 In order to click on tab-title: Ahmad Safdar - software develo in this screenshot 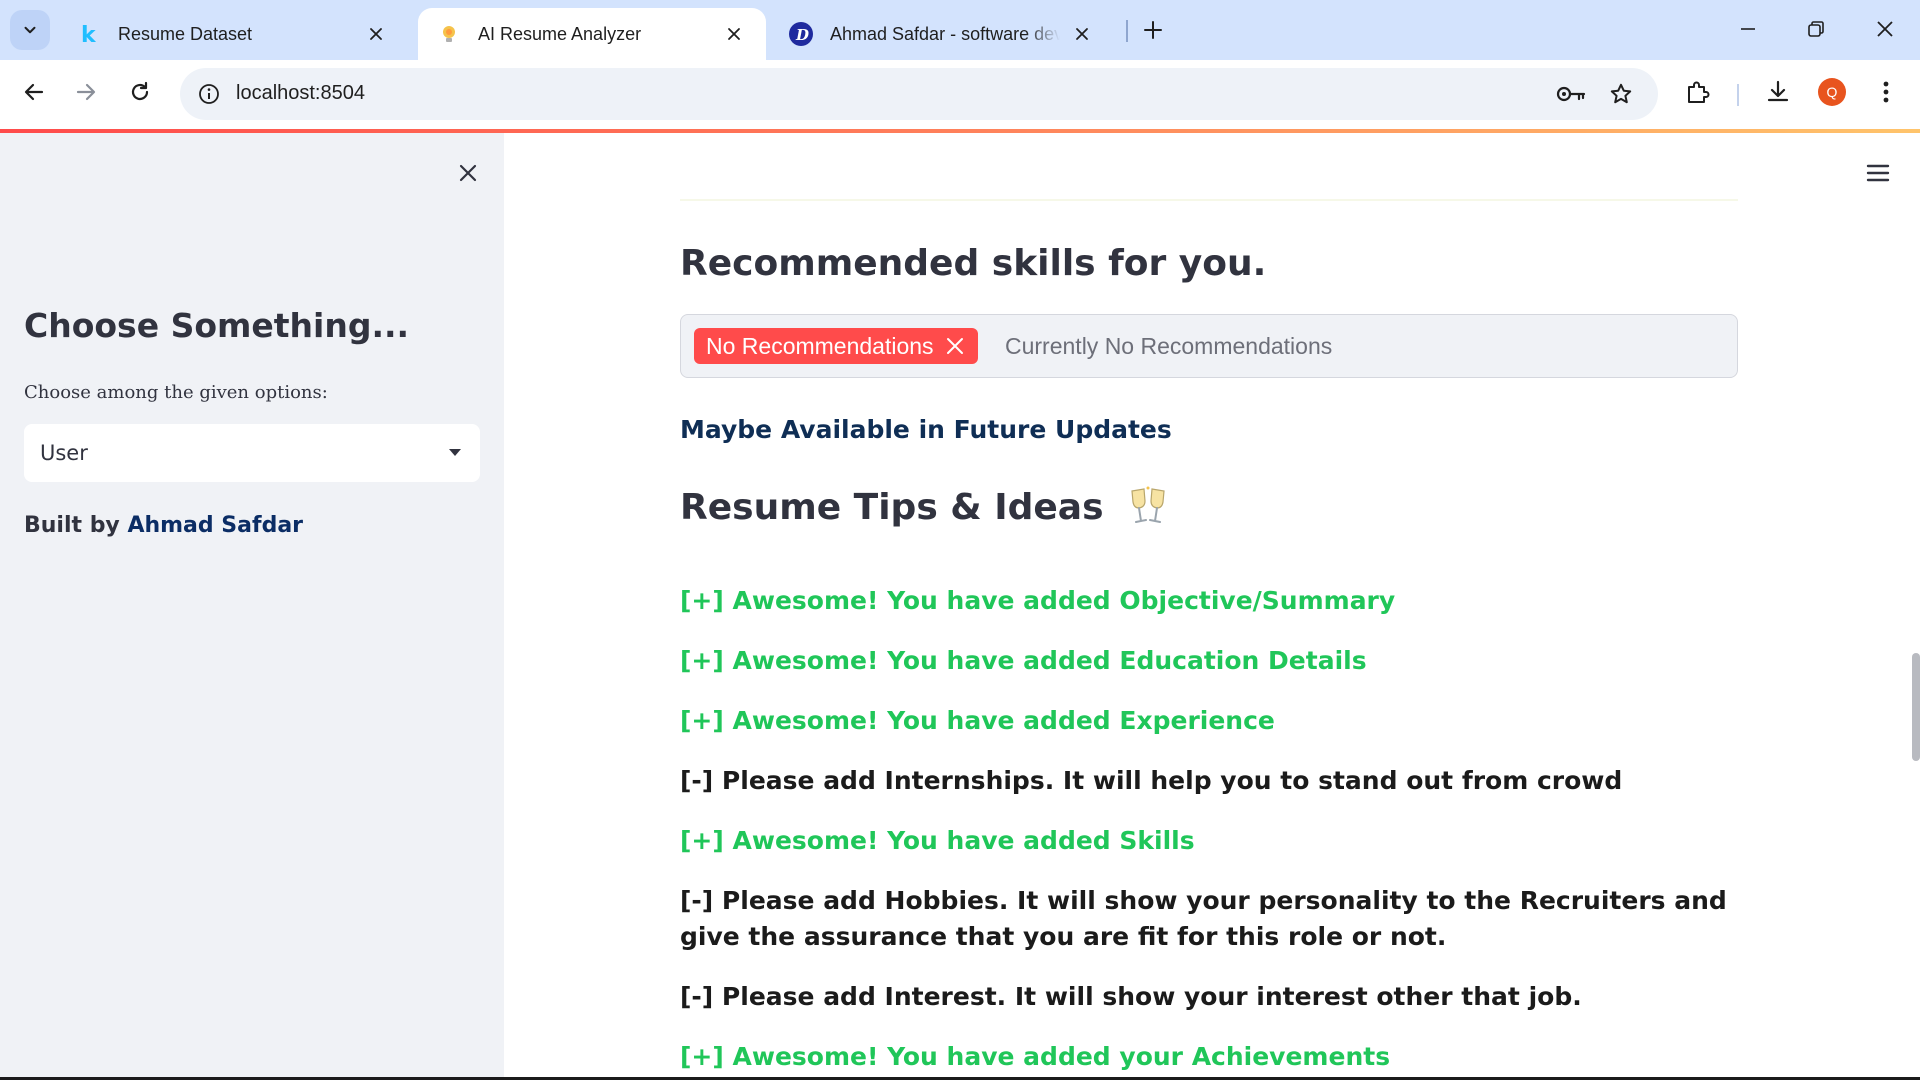, I will do `click(945, 33)`.